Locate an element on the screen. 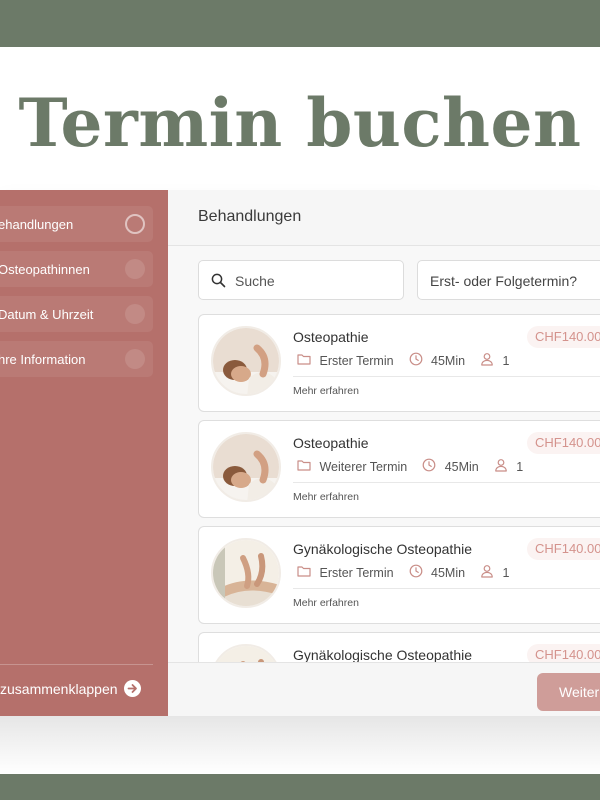 This screenshot has width=600, height=800. service-meta: Weiterer Termin 45Min 1 is located at coordinates (410, 466).